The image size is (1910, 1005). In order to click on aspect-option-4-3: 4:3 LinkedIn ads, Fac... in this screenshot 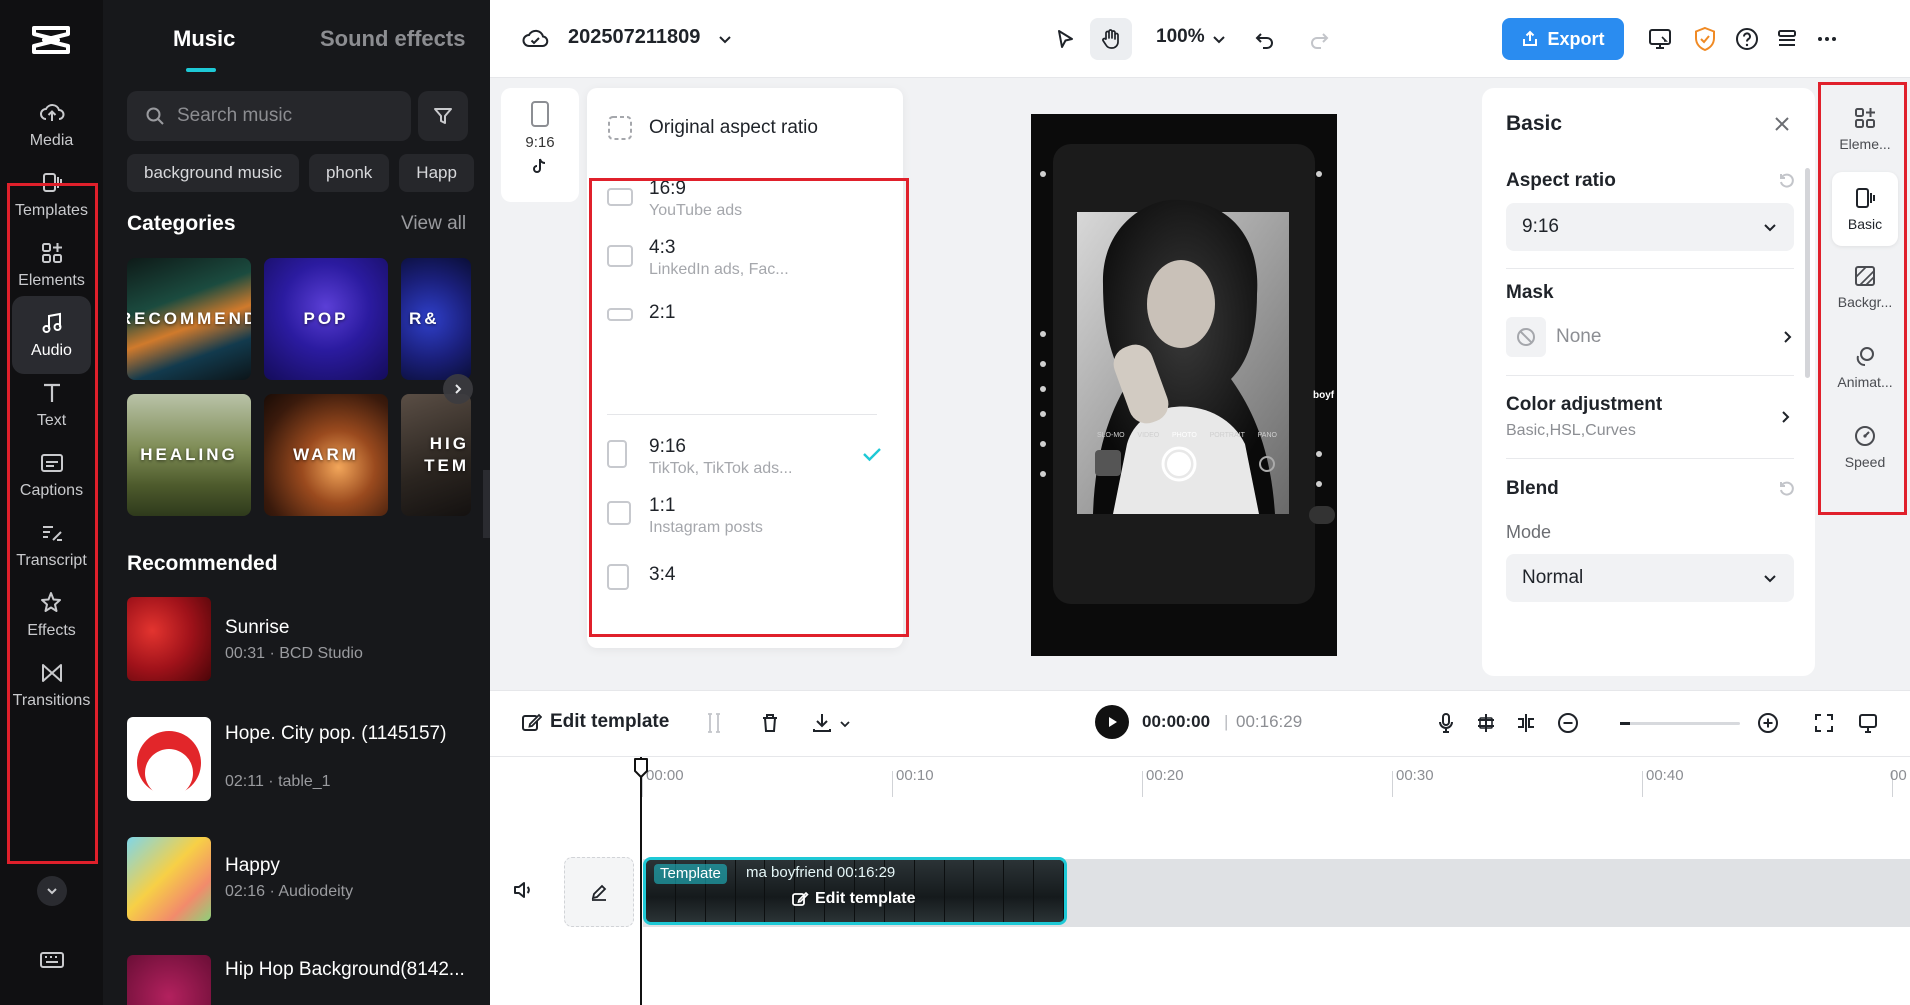, I will do `click(747, 258)`.